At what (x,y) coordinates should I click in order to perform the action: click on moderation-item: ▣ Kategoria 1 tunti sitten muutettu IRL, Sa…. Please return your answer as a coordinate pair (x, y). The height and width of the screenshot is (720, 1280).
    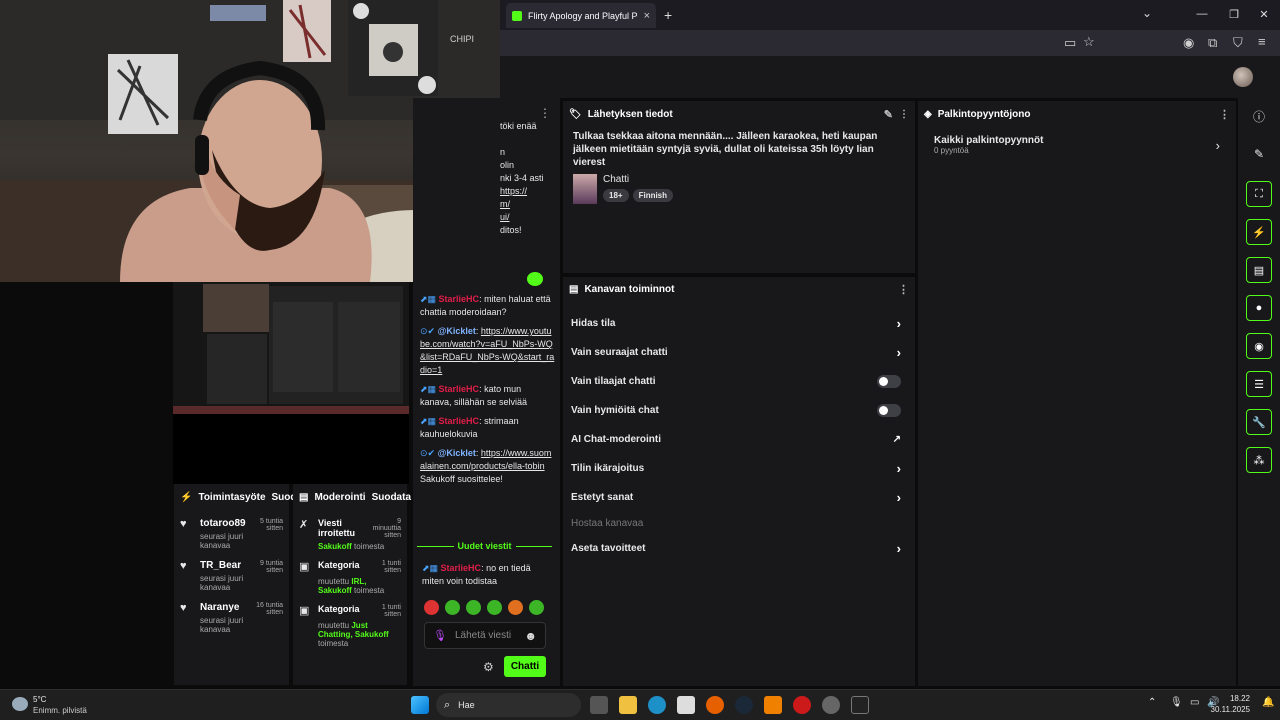
    Looking at the image, I should click on (350, 577).